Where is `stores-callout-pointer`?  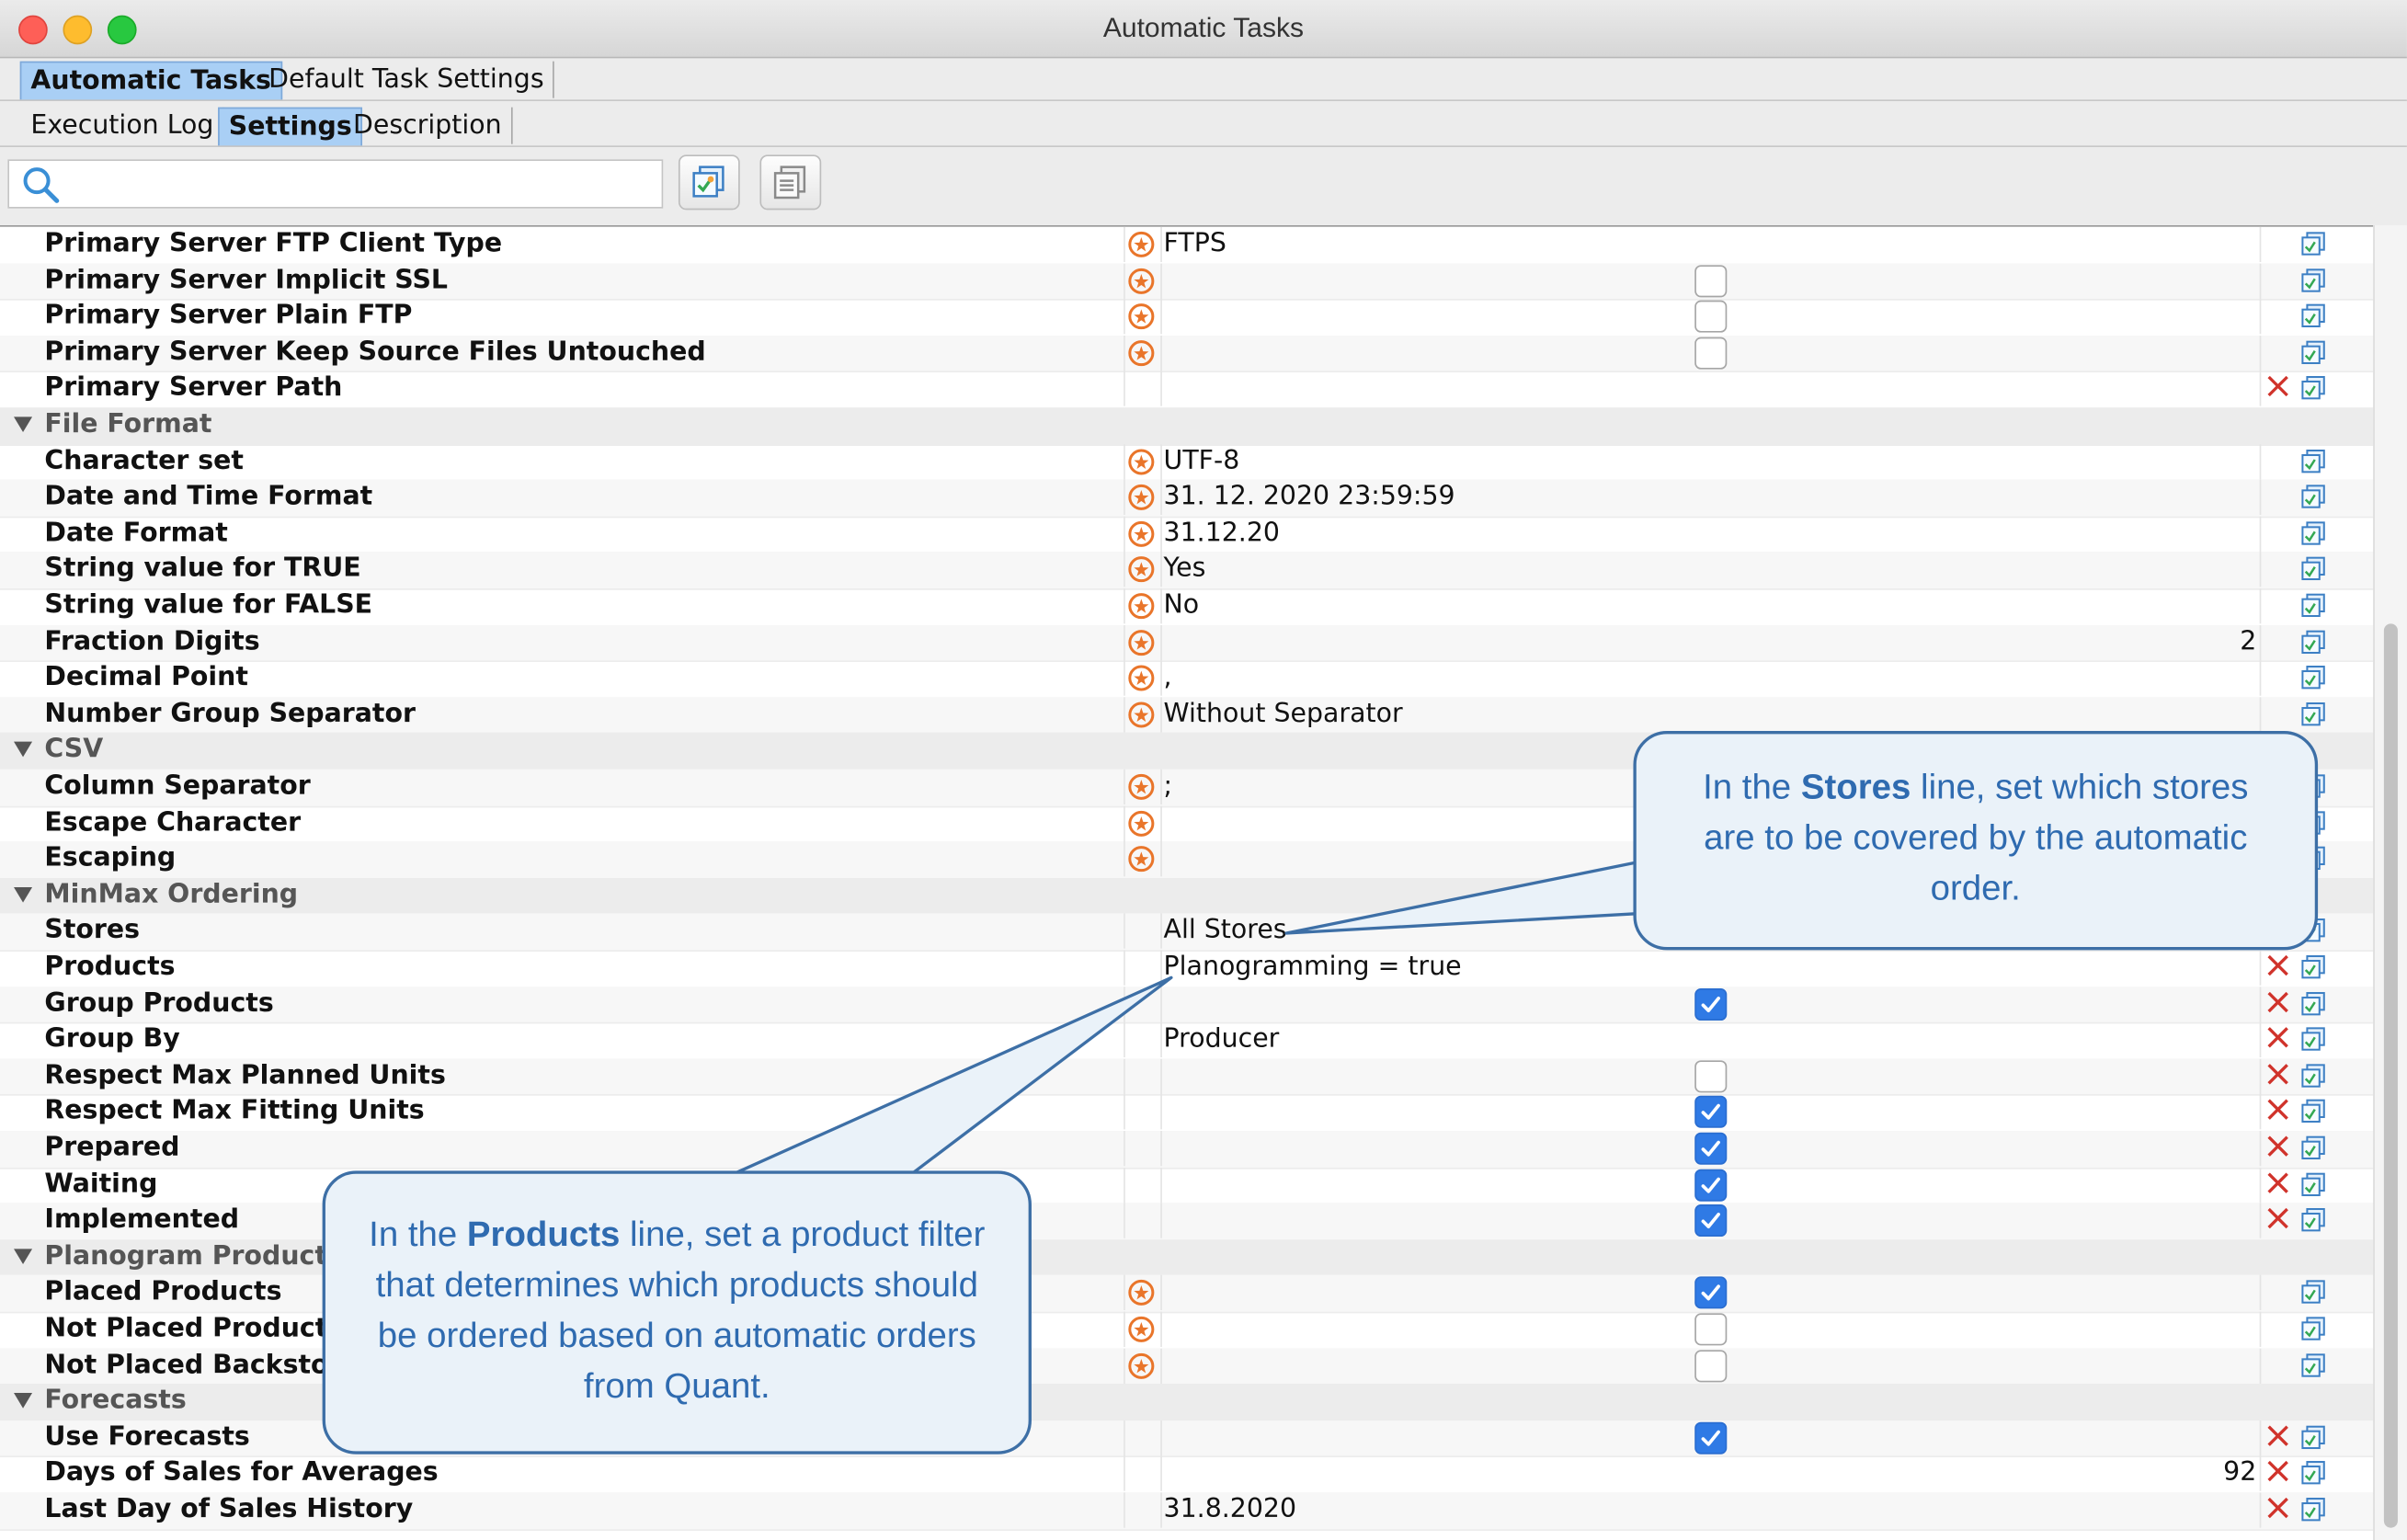 stores-callout-pointer is located at coordinates (1464, 897).